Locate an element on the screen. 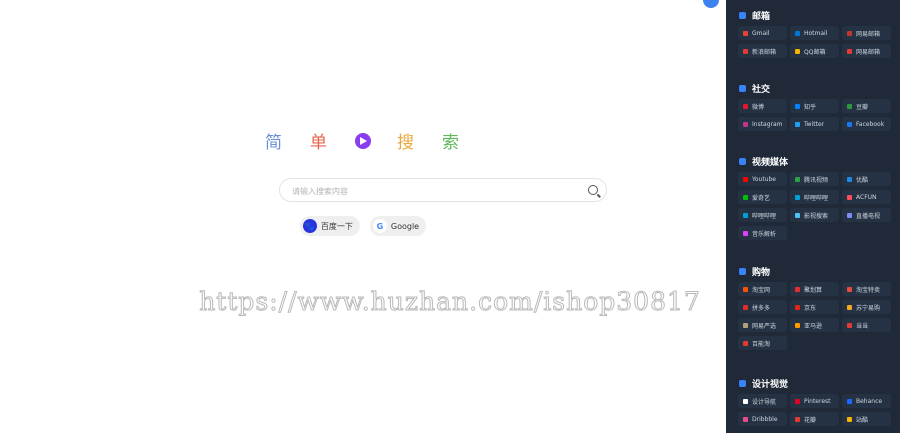 This screenshot has width=900, height=433. link-grid: 设计导航 Pinterest Behance Dribbble 花瓣 站酷 is located at coordinates (814, 410).